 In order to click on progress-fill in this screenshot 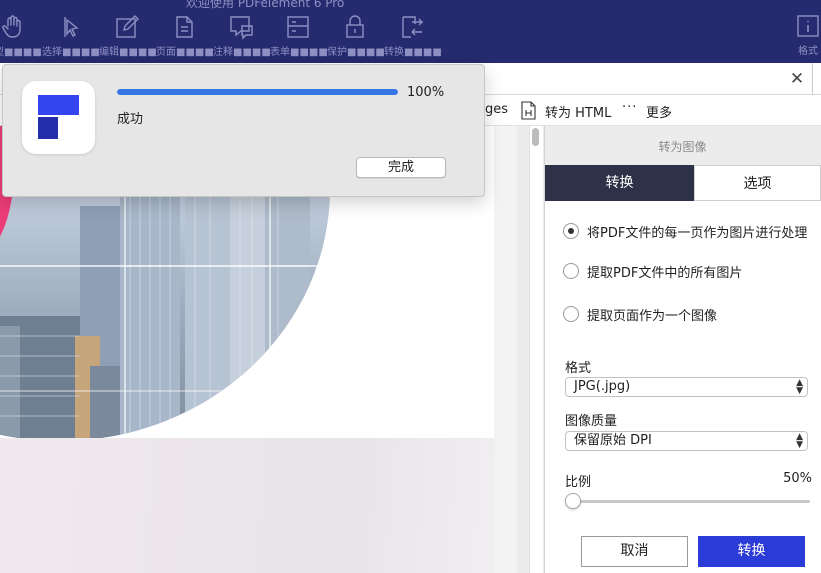, I will do `click(257, 92)`.